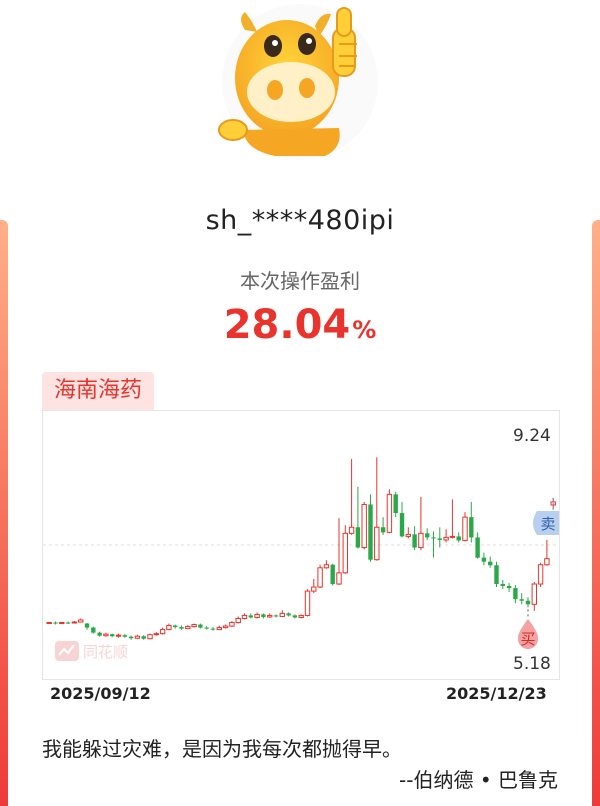 This screenshot has width=600, height=806. What do you see at coordinates (98, 391) in the screenshot?
I see `stock-name-tag: 海南海药` at bounding box center [98, 391].